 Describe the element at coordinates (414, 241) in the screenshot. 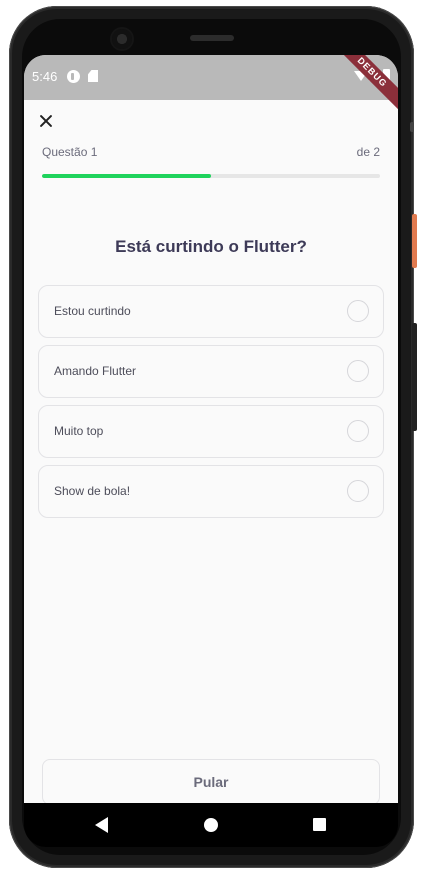

I see `power-button` at that location.